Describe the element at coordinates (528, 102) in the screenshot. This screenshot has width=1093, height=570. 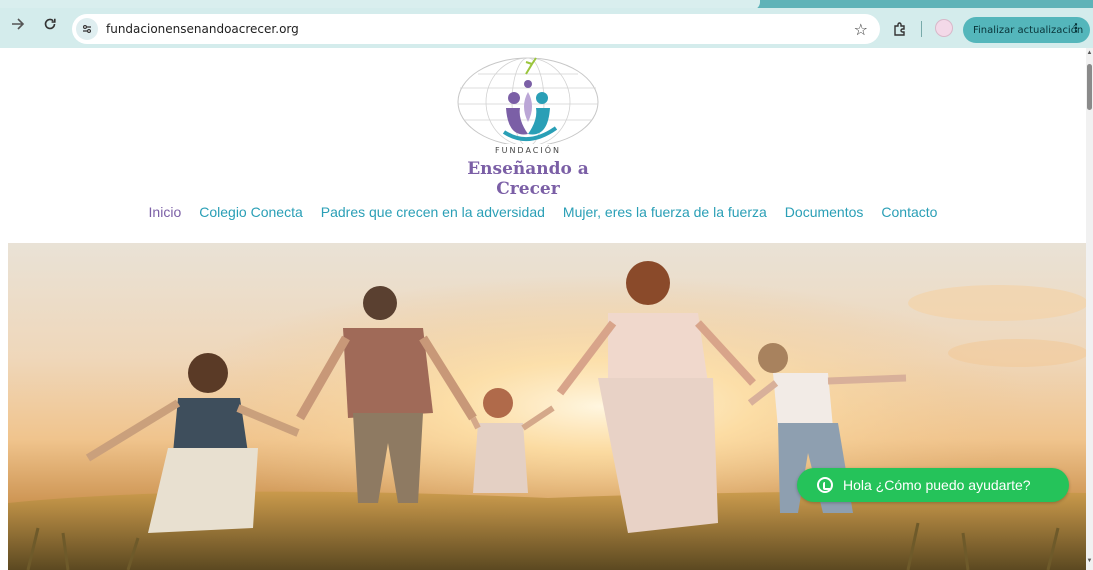
I see `globe-logo-icon` at that location.